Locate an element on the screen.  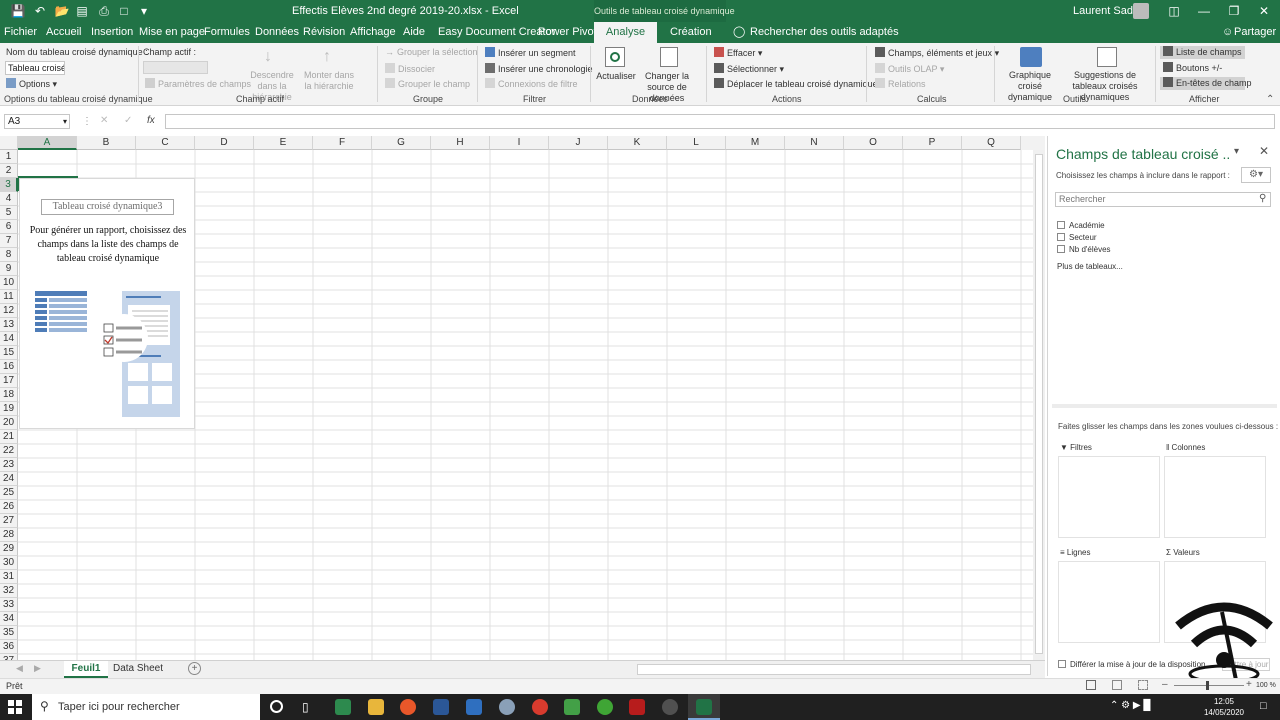
column-header-f: F is located at coordinates (342, 143).